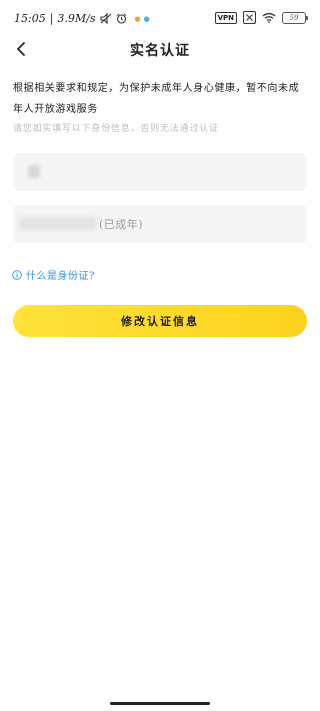  I want to click on hint-text: 请您如实填写以下身份信息，否则无法通过认证, so click(116, 129).